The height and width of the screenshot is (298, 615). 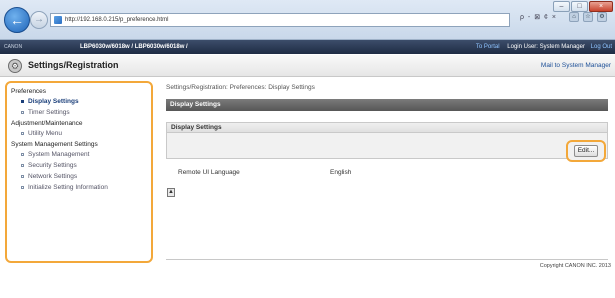 What do you see at coordinates (59, 154) in the screenshot?
I see `sidebar-item-label: System Management` at bounding box center [59, 154].